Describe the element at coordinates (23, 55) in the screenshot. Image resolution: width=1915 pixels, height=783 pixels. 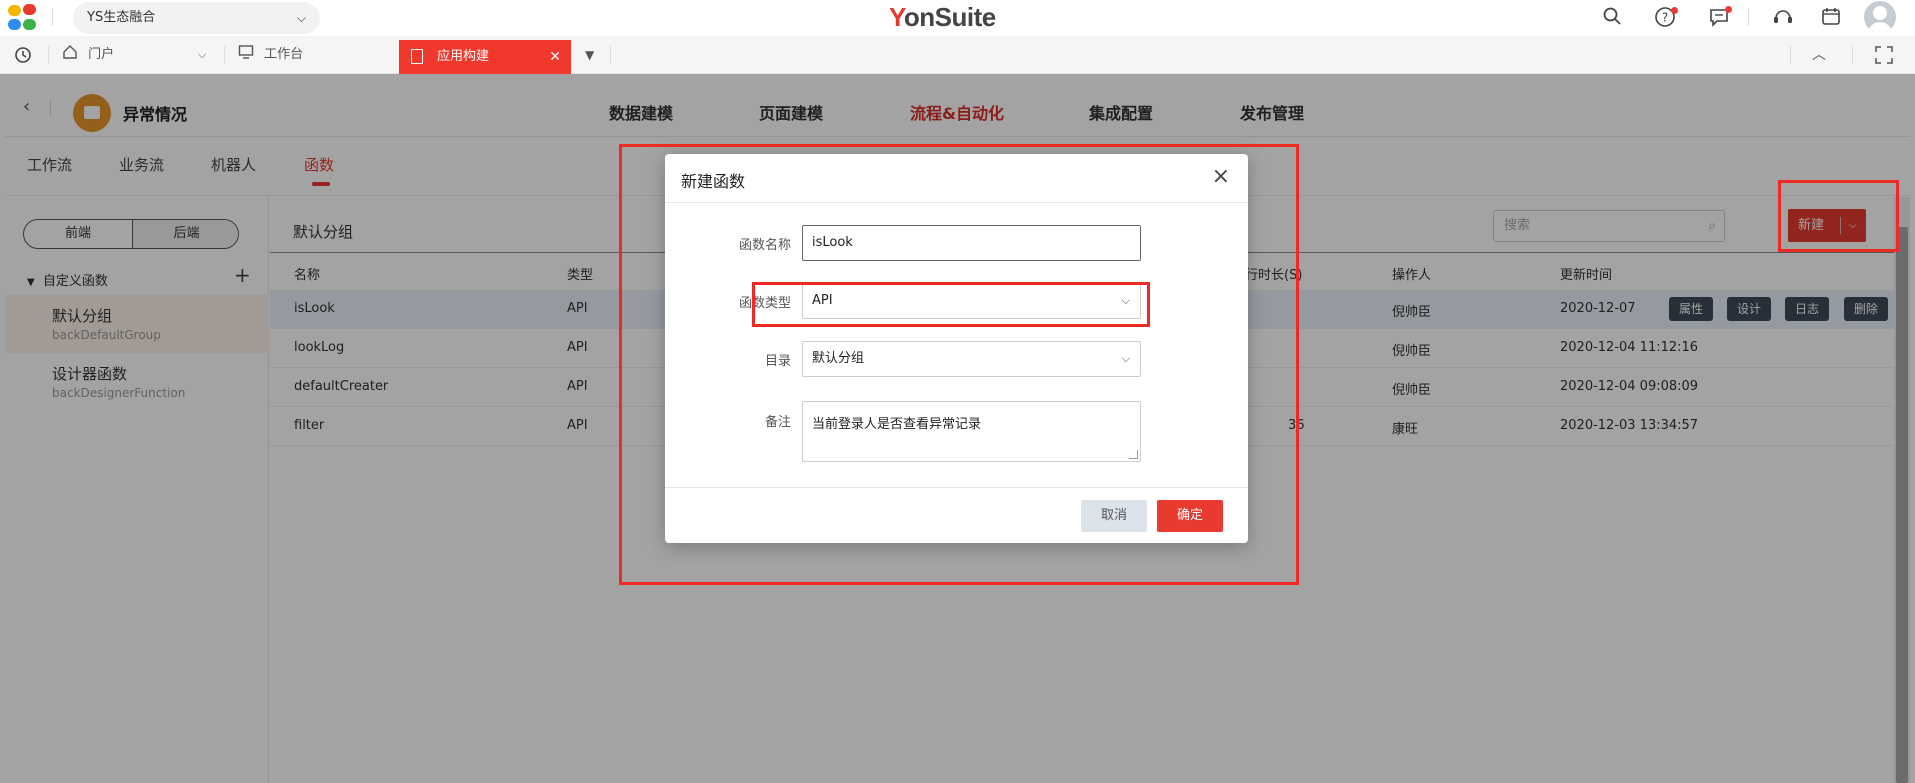
I see `history-icon` at that location.